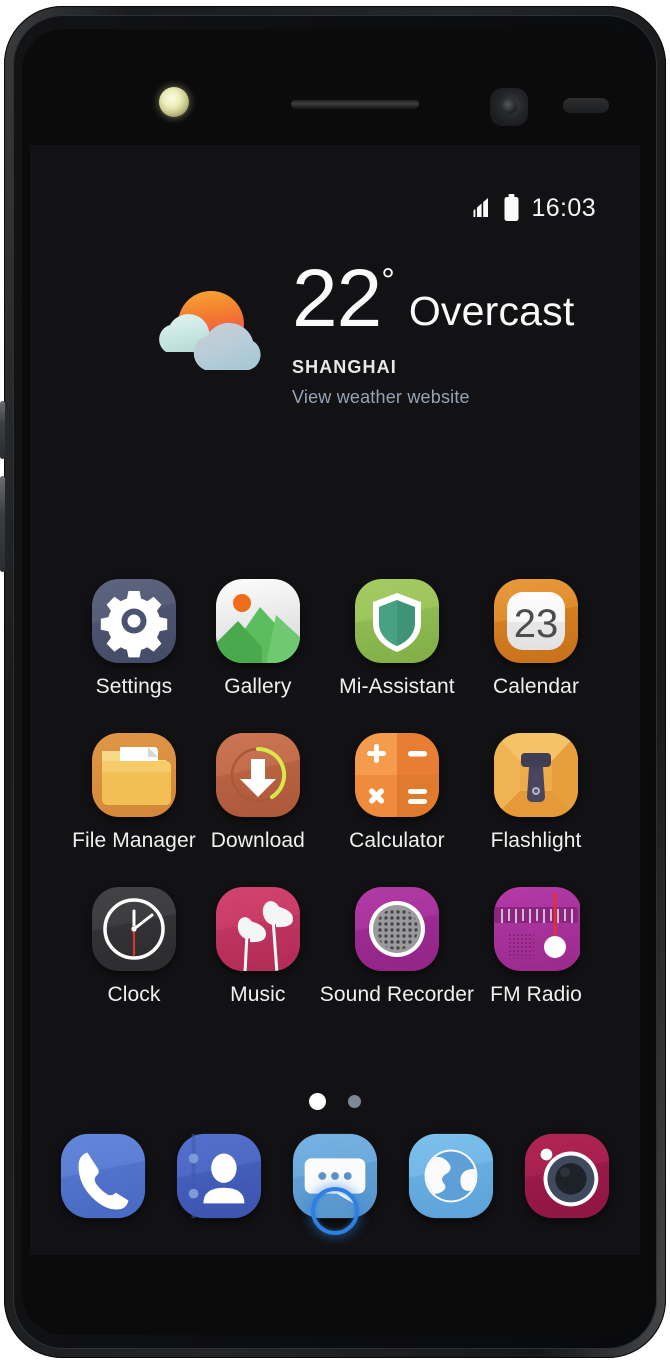 This screenshot has width=670, height=1364. What do you see at coordinates (381, 397) in the screenshot?
I see `weather-website-link: View weather website` at bounding box center [381, 397].